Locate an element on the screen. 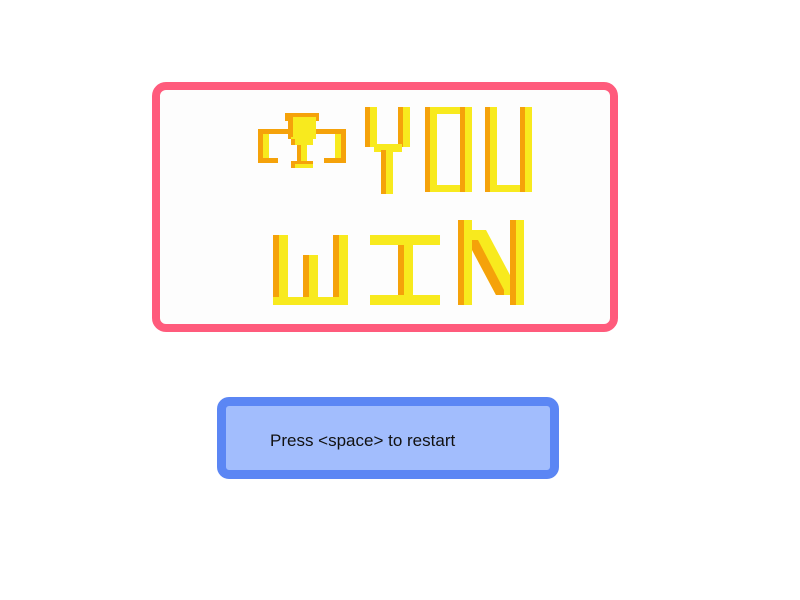 This screenshot has height=600, width=800. you-pixel-letters is located at coordinates (448, 150).